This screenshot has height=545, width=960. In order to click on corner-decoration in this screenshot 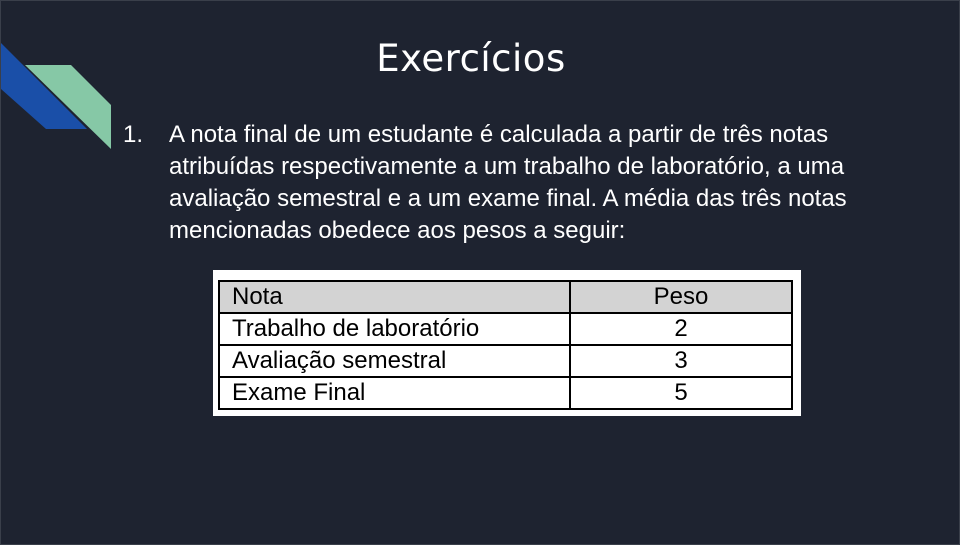, I will do `click(56, 96)`.